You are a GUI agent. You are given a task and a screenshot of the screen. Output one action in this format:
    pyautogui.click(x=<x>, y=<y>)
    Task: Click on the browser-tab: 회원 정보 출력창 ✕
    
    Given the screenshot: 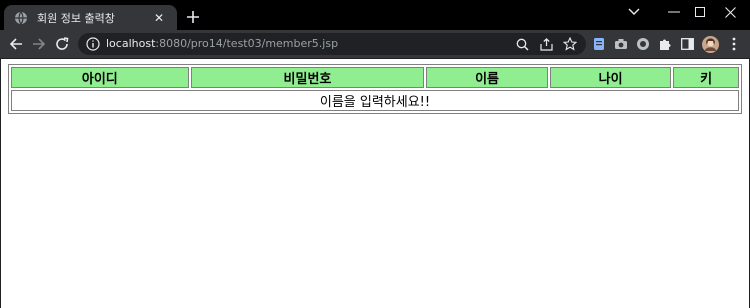 What is the action you would take?
    pyautogui.click(x=90, y=17)
    